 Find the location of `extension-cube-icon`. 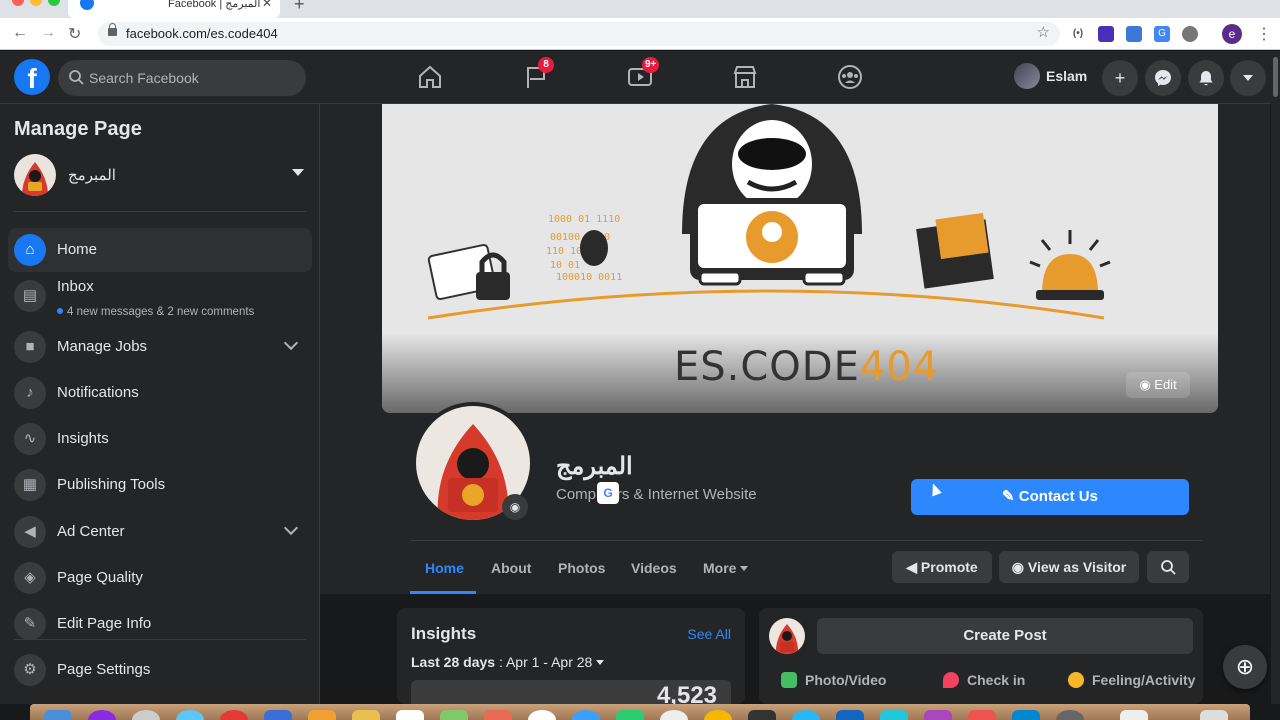

extension-cube-icon is located at coordinates (1106, 34).